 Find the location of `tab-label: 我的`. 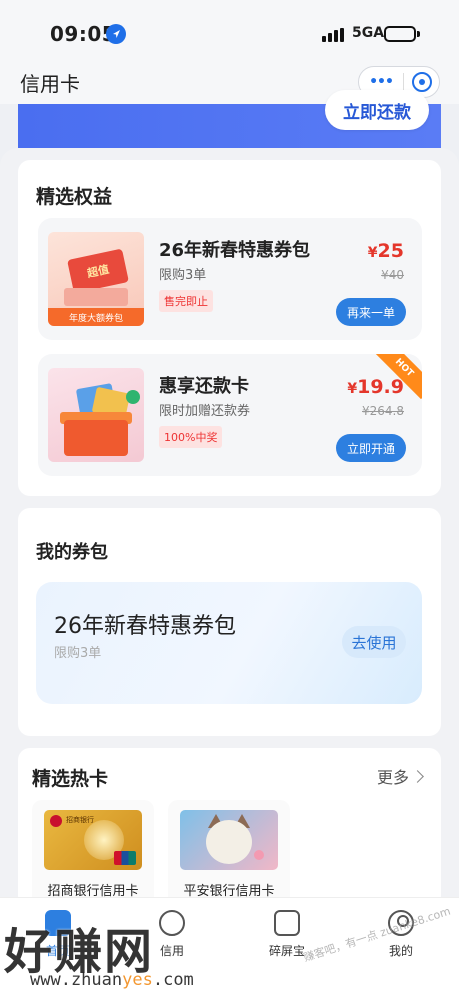

tab-label: 我的 is located at coordinates (400, 951).